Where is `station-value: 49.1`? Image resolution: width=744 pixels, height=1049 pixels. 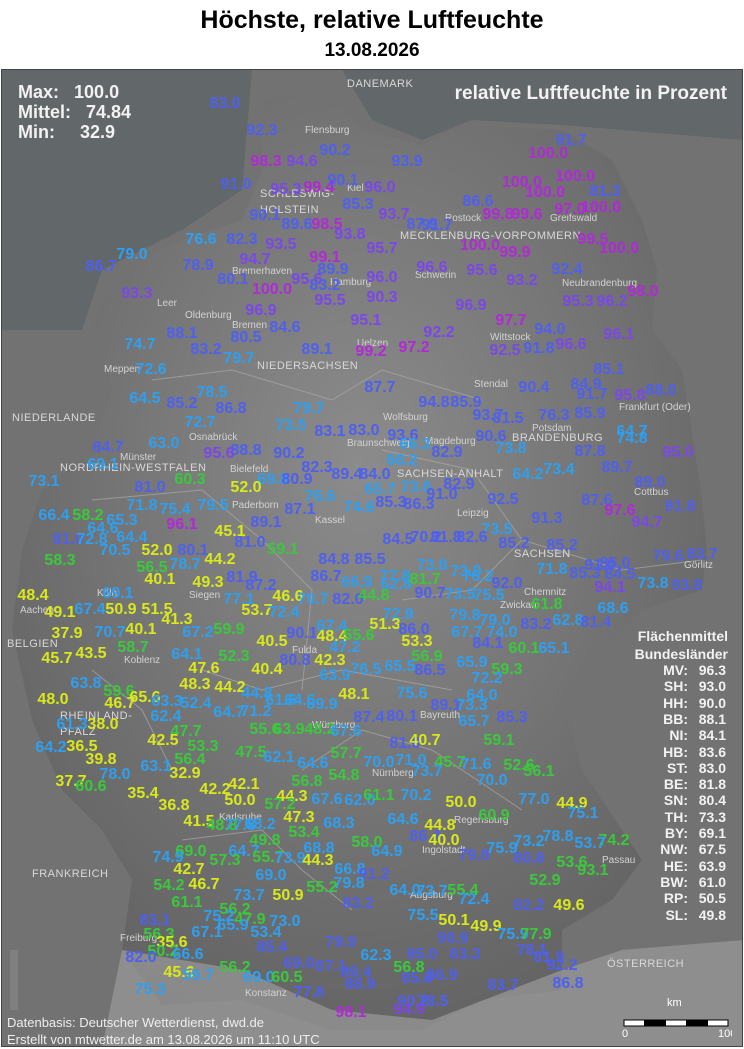 station-value: 49.1 is located at coordinates (60, 612).